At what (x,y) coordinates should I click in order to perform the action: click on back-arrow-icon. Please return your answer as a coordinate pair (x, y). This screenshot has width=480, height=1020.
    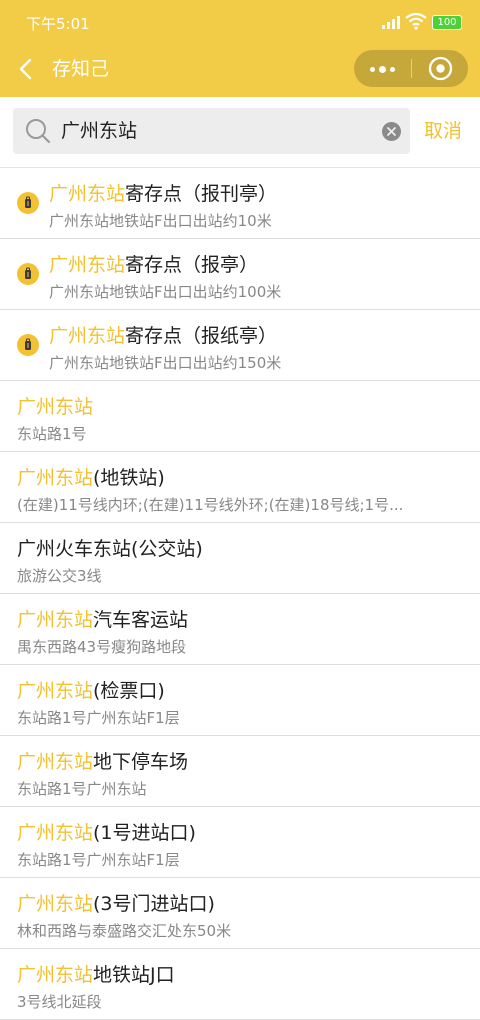
    Looking at the image, I should click on (27, 69).